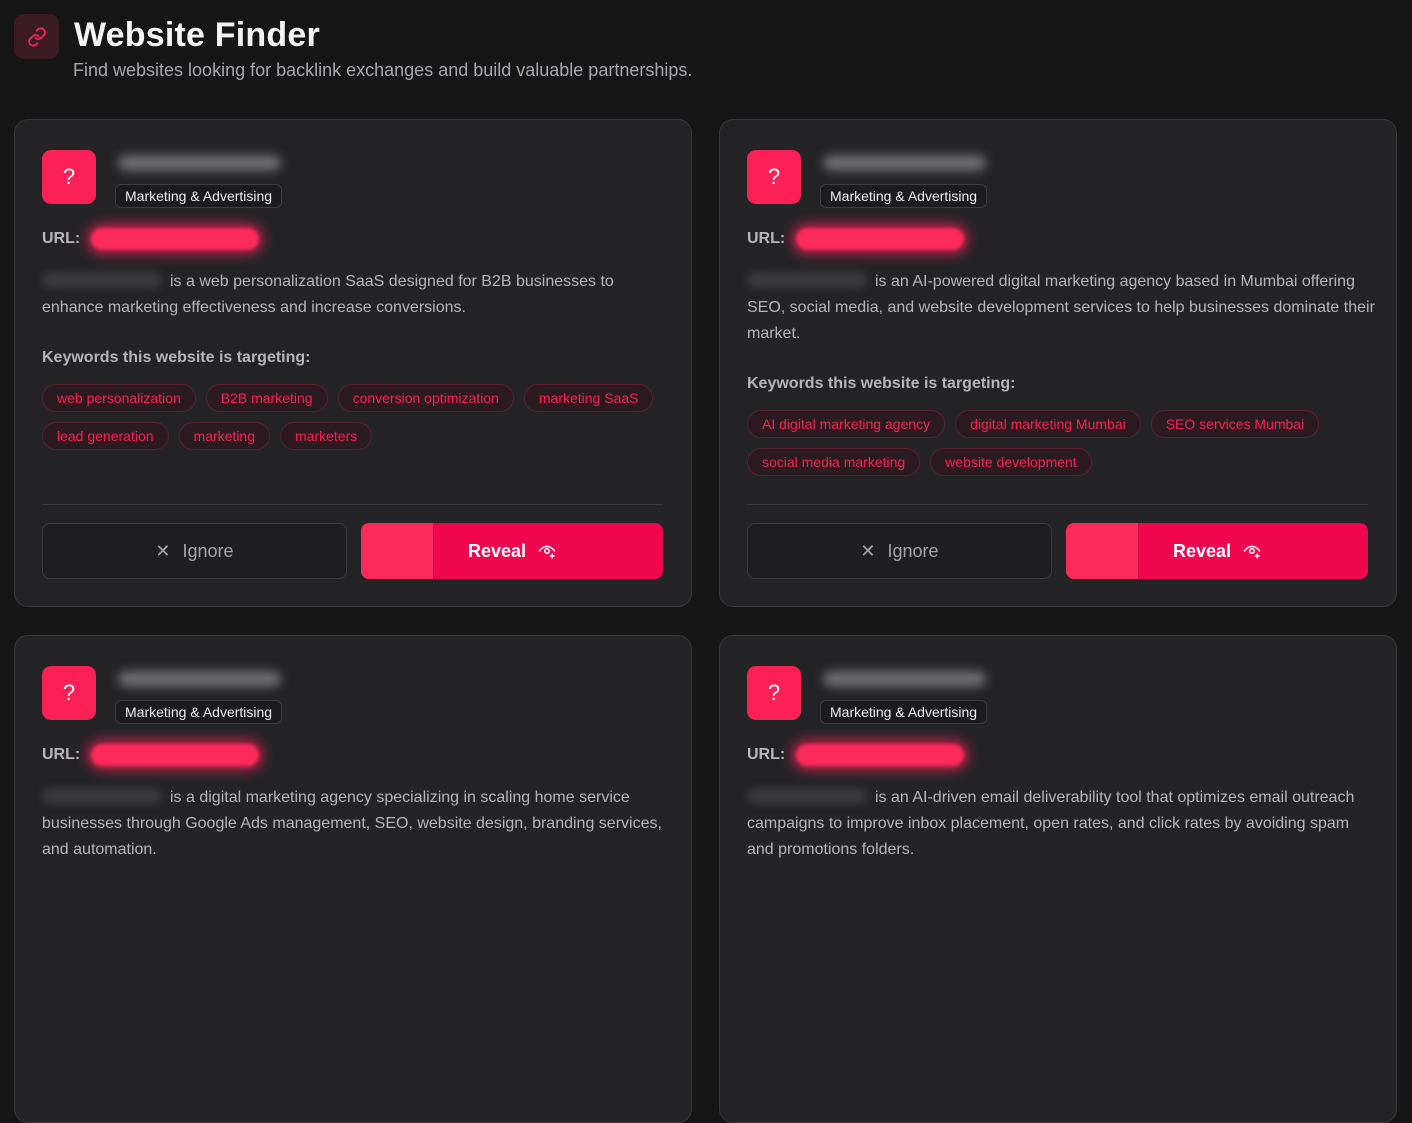  What do you see at coordinates (266, 398) in the screenshot?
I see `keyword-tag: B2B marketing` at bounding box center [266, 398].